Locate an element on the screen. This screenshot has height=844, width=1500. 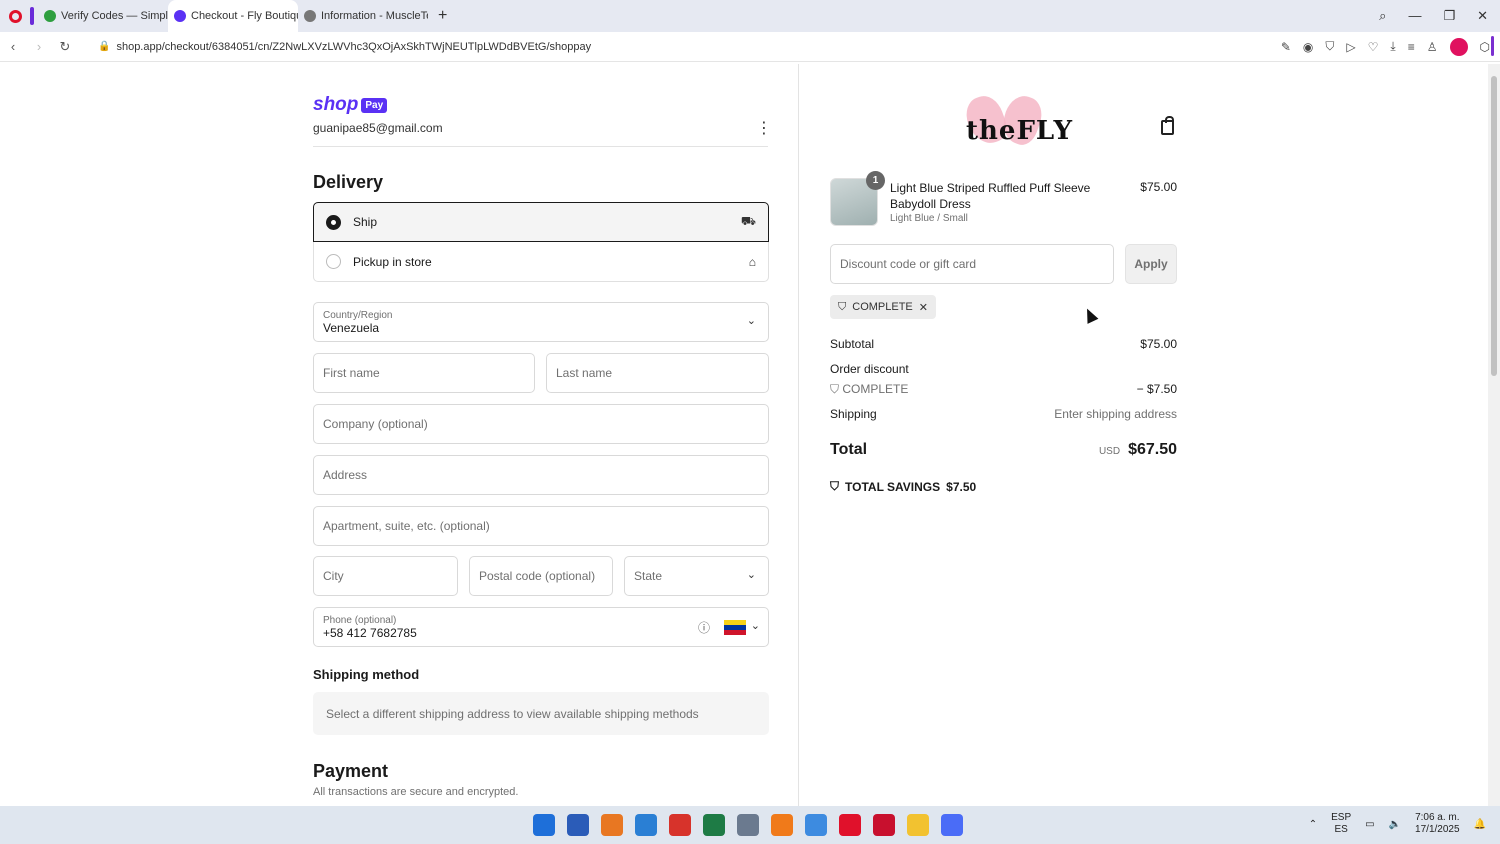
clock: 7:06 a. m. 17/1/2025 is located at coordinates (1437, 824).